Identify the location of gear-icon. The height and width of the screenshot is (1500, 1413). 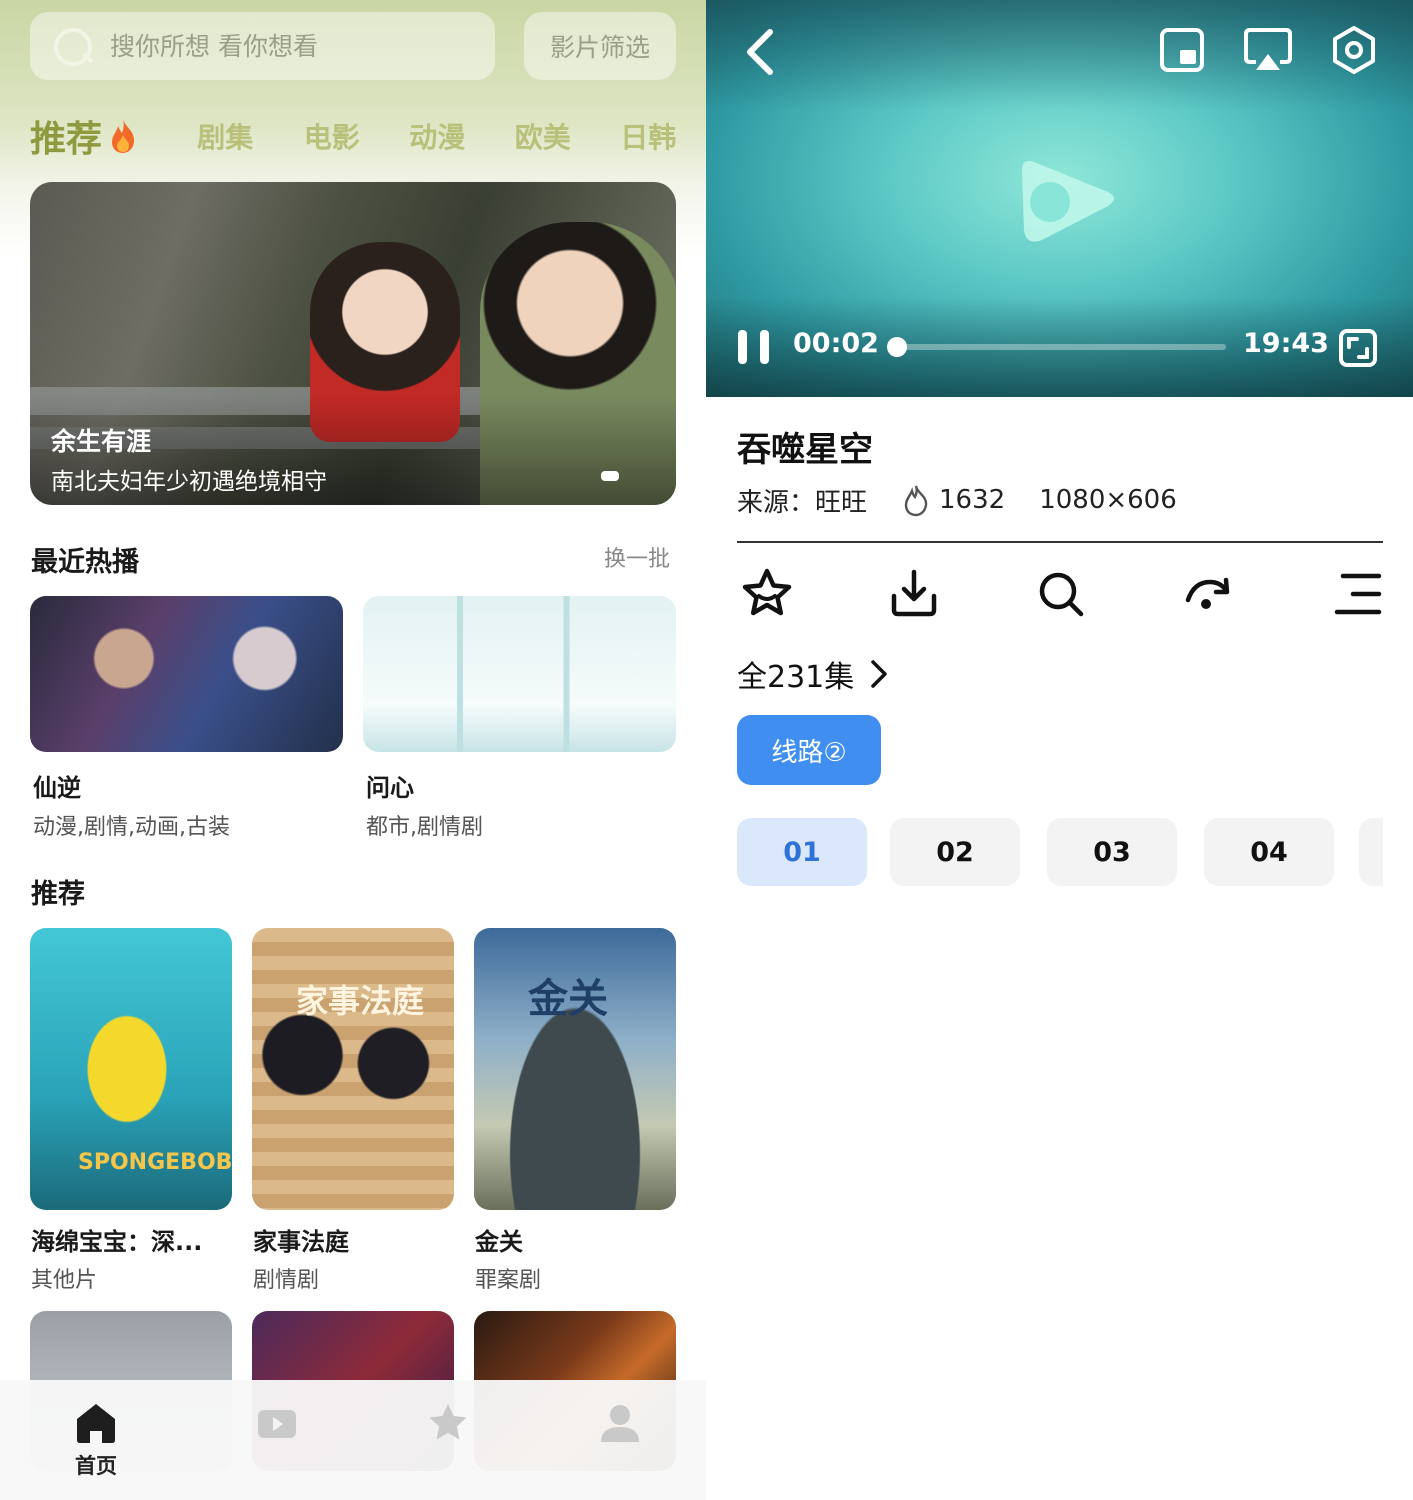
(1354, 50).